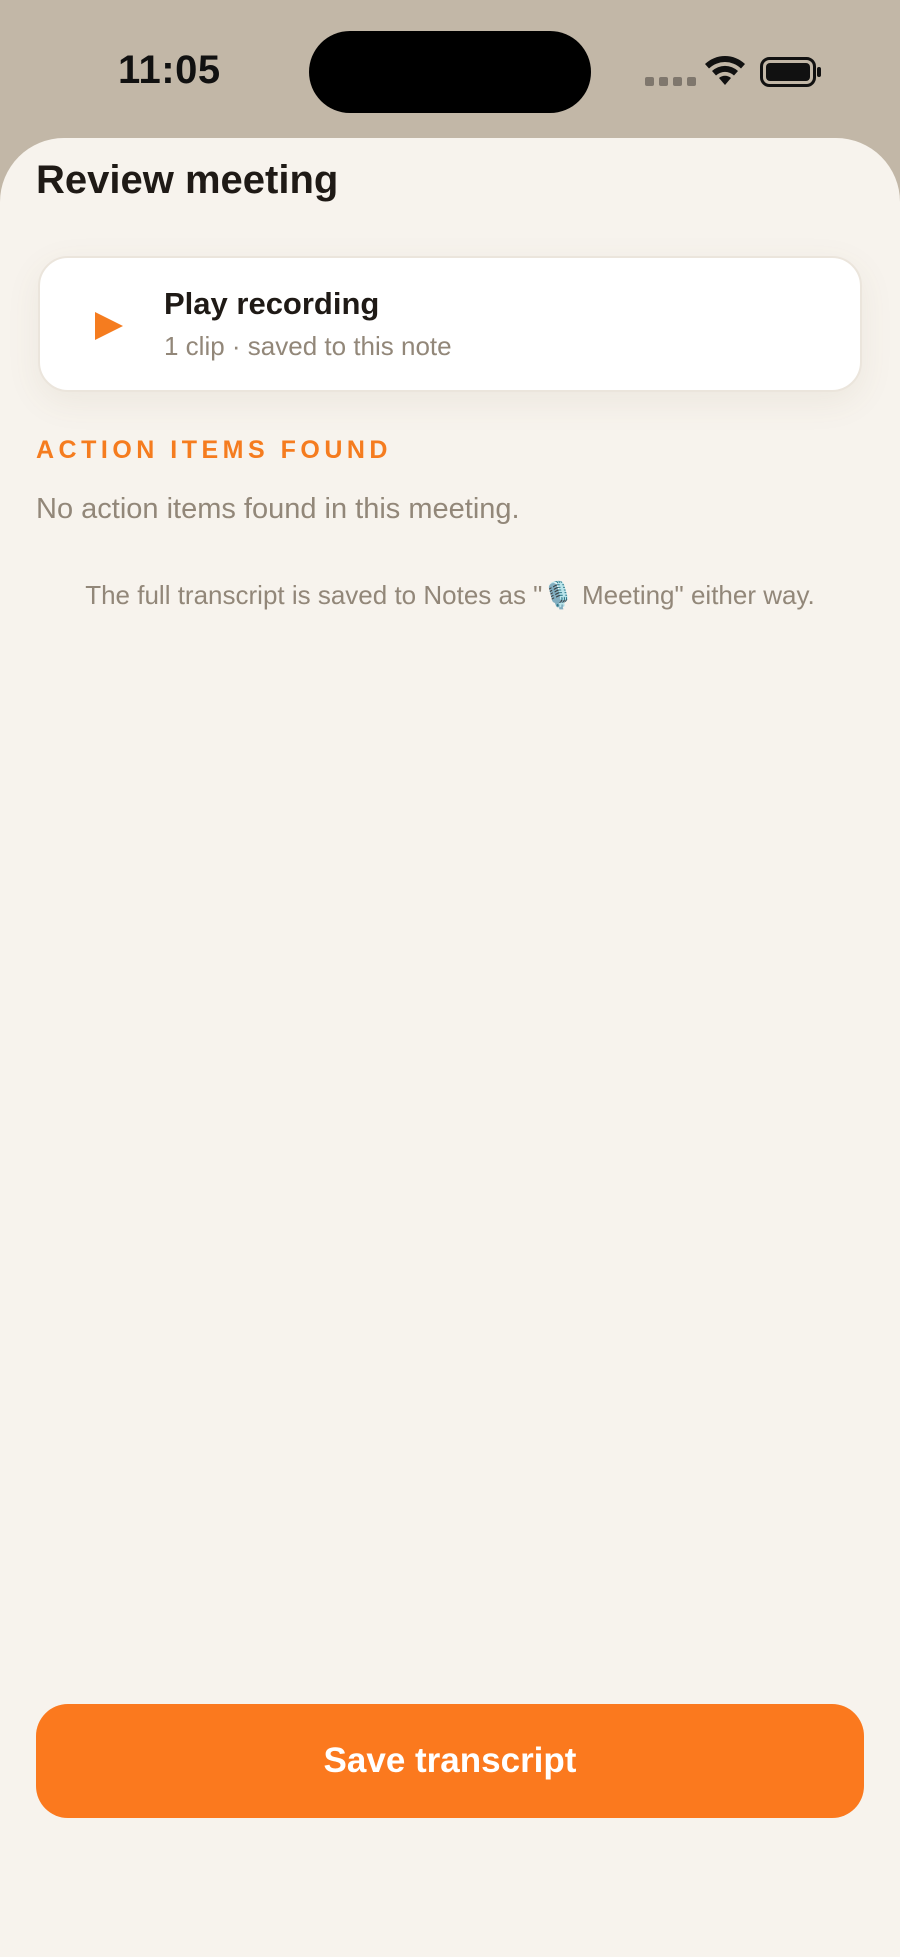  What do you see at coordinates (670, 81) in the screenshot?
I see `cellular-signal-icon` at bounding box center [670, 81].